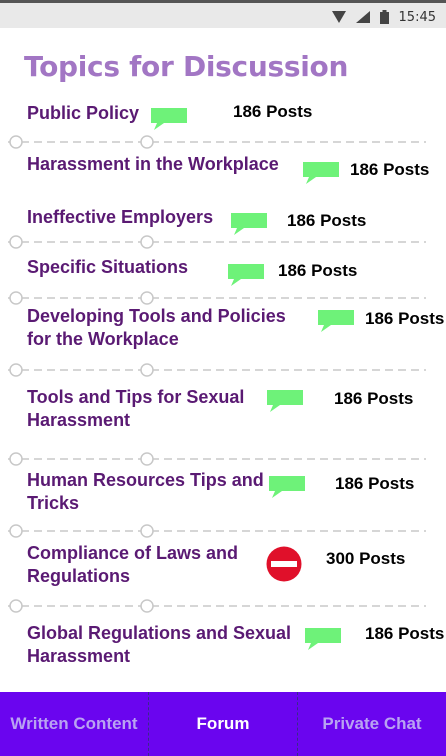  Describe the element at coordinates (167, 565) in the screenshot. I see `topic-title: Compliance of Laws and Regulations` at that location.